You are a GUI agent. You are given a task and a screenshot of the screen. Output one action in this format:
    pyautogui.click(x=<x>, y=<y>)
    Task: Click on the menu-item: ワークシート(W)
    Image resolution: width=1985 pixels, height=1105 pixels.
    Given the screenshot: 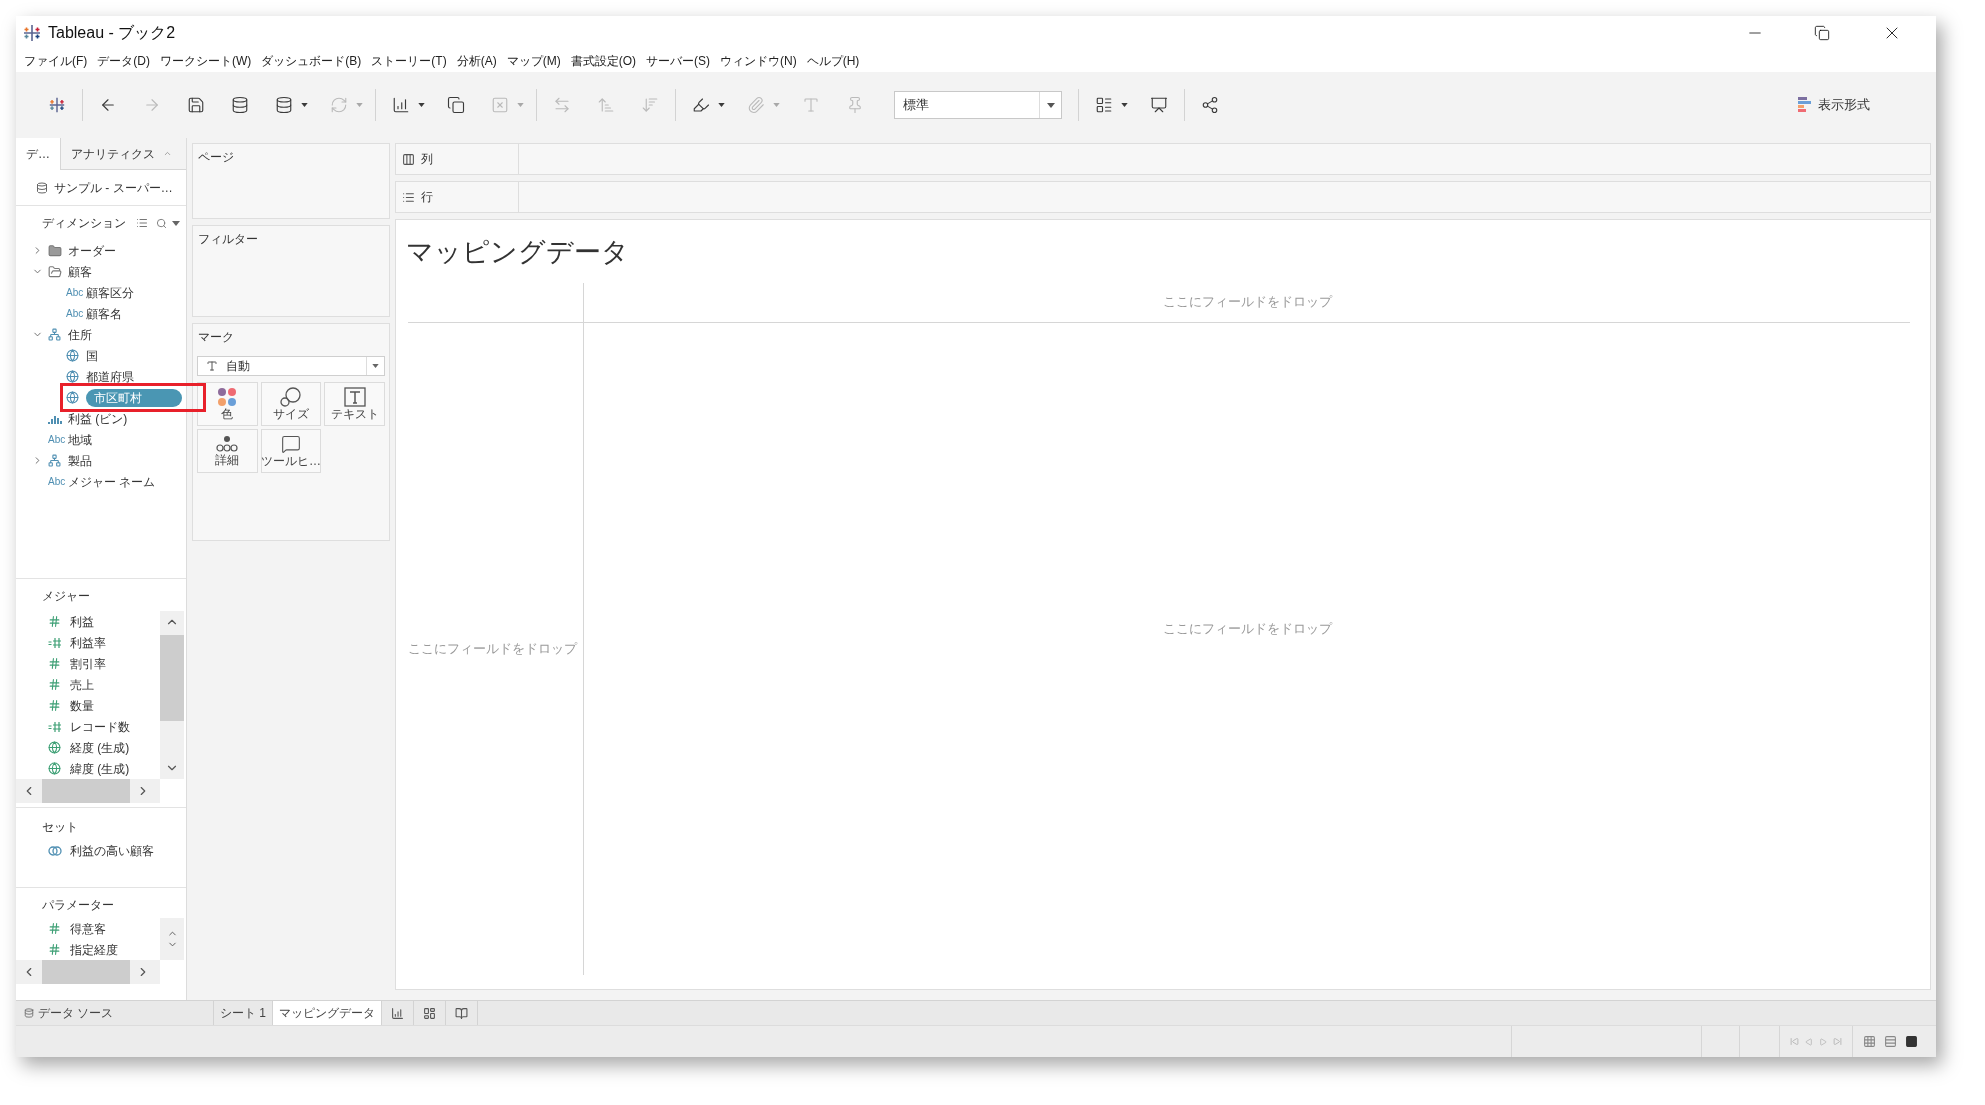 What is the action you would take?
    pyautogui.click(x=206, y=61)
    